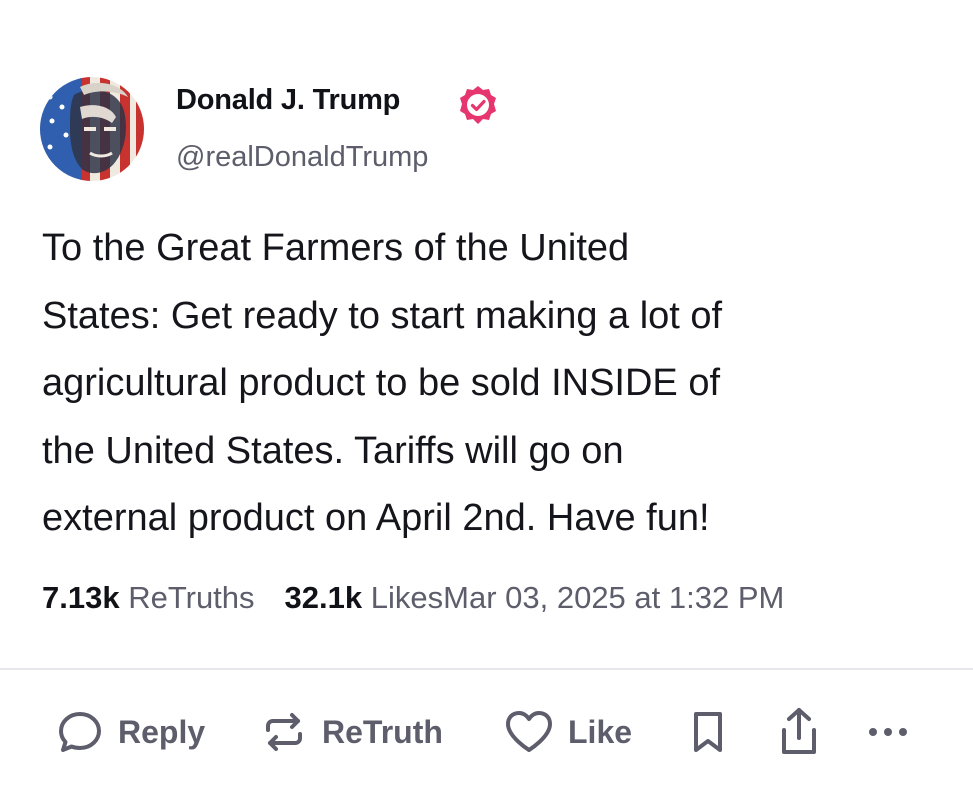 This screenshot has height=788, width=973. Describe the element at coordinates (376, 518) in the screenshot. I see `post-body-line: external product on April 2nd. Have fun!` at that location.